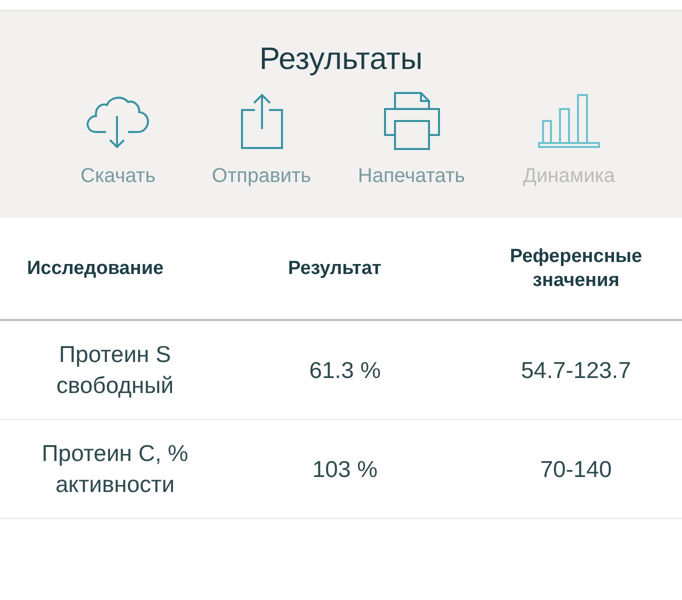 The height and width of the screenshot is (600, 682). I want to click on table-cell-text: Протеин S свободный, so click(115, 370).